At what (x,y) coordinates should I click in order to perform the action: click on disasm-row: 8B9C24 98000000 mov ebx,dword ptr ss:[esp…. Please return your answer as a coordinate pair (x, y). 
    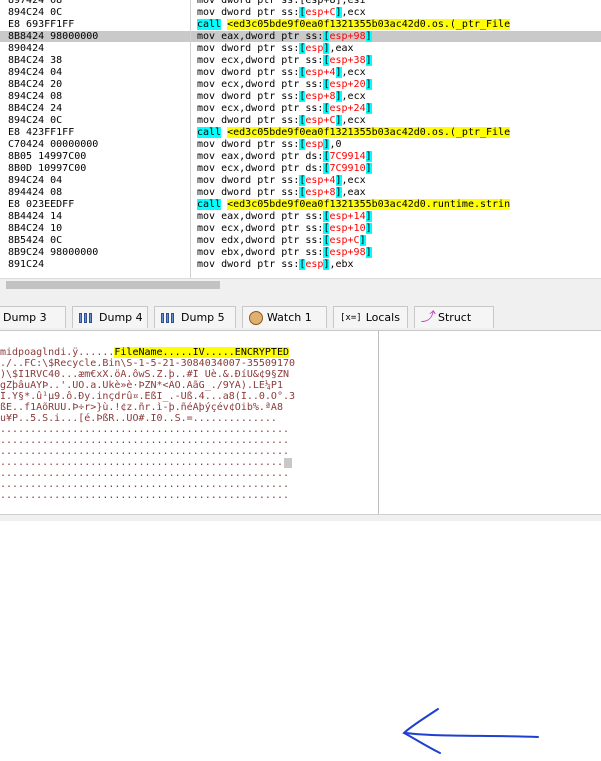
    Looking at the image, I should click on (300, 252).